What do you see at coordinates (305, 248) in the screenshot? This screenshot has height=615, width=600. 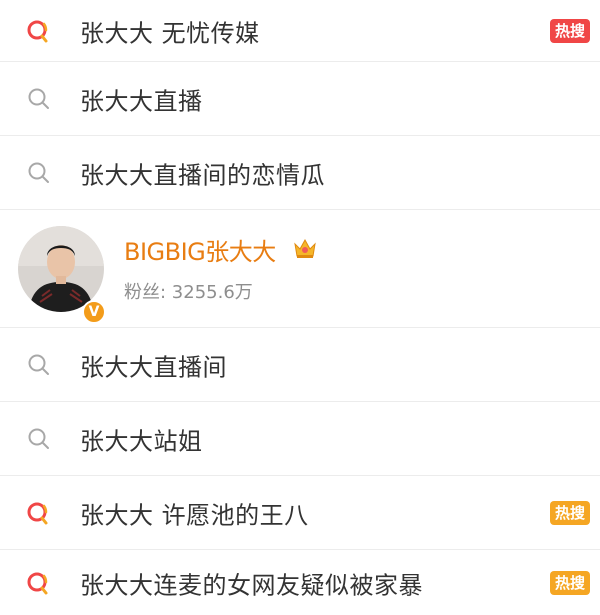 I see `crown-icon` at bounding box center [305, 248].